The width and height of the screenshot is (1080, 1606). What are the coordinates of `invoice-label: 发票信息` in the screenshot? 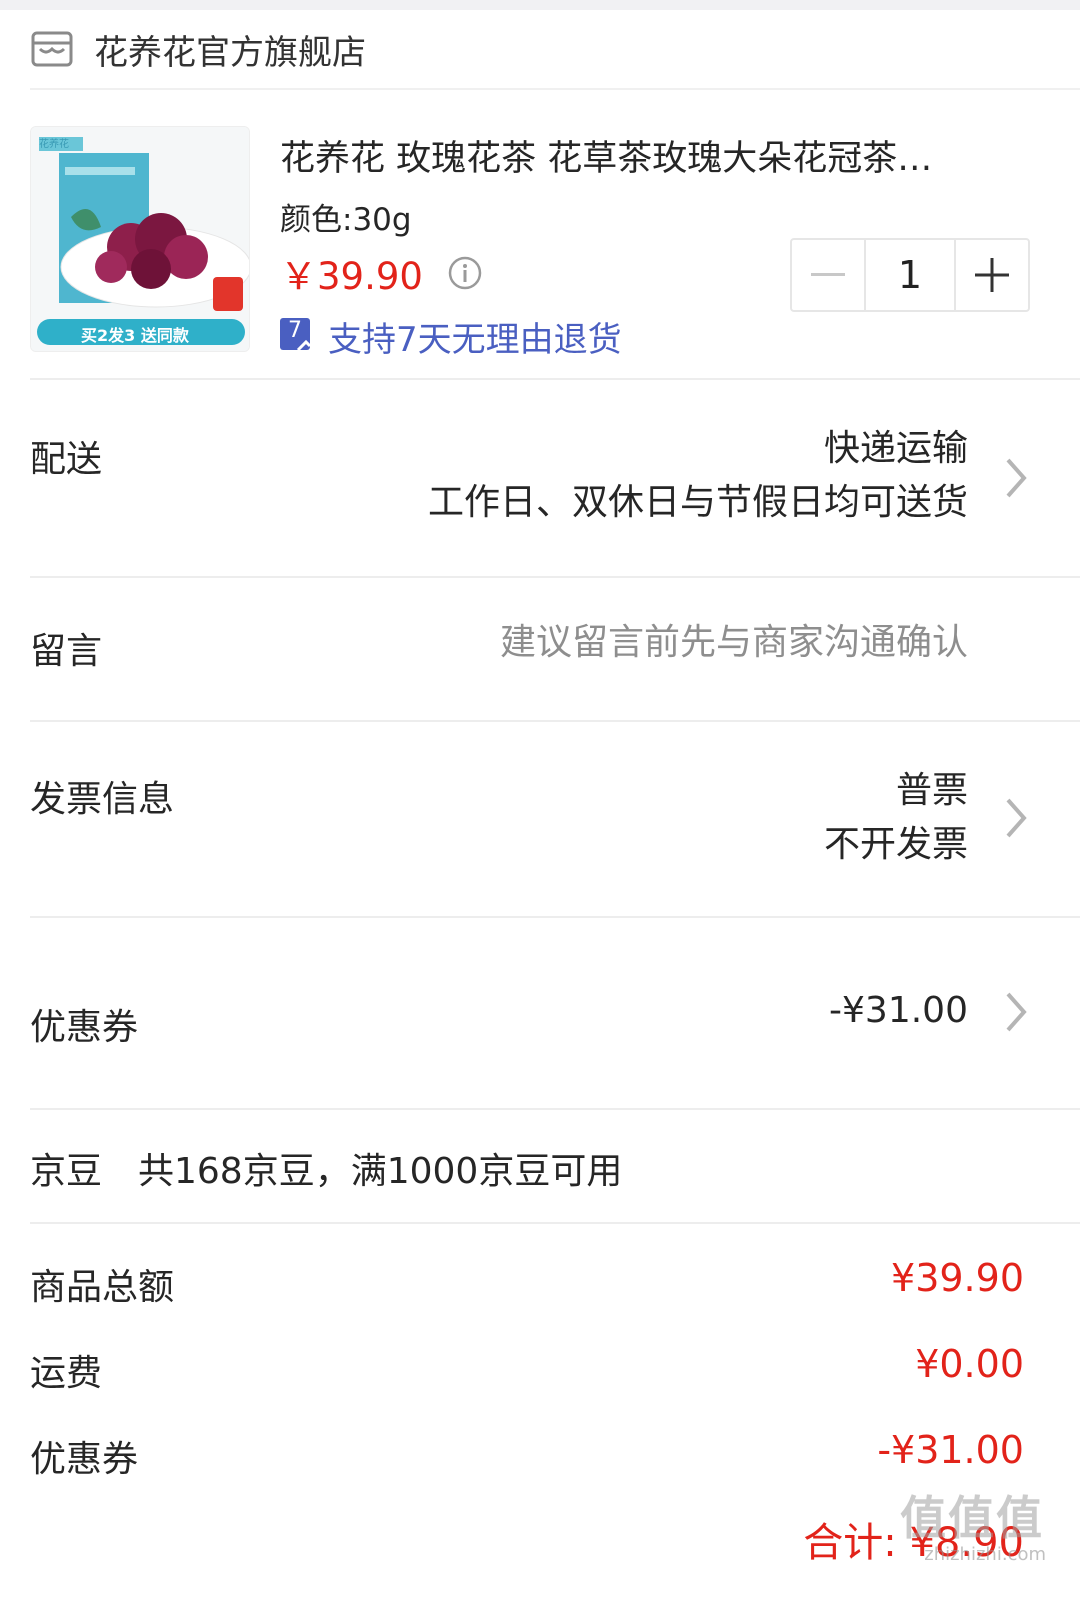 It's located at (102, 799).